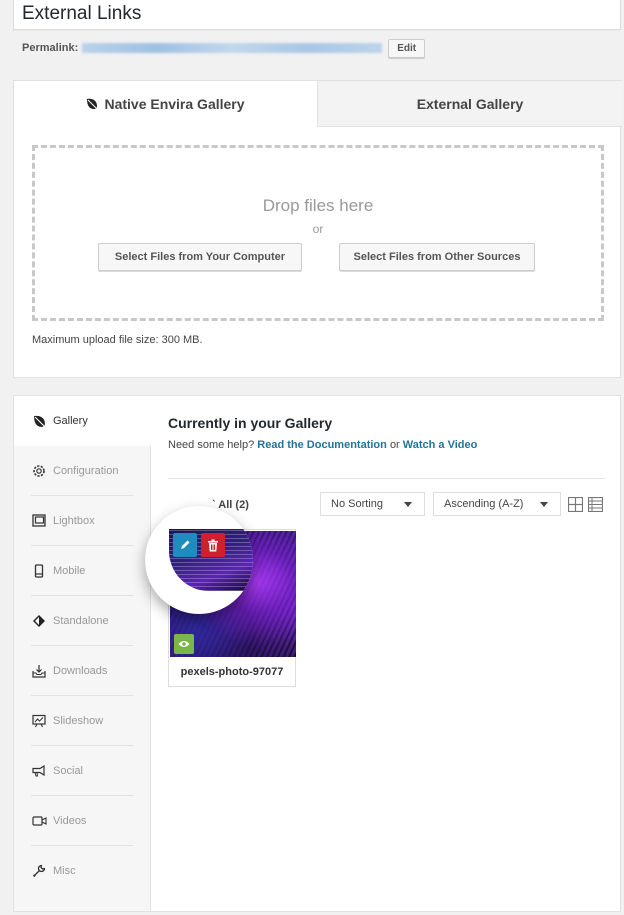 This screenshot has width=624, height=915. I want to click on list-view-icon, so click(595, 504).